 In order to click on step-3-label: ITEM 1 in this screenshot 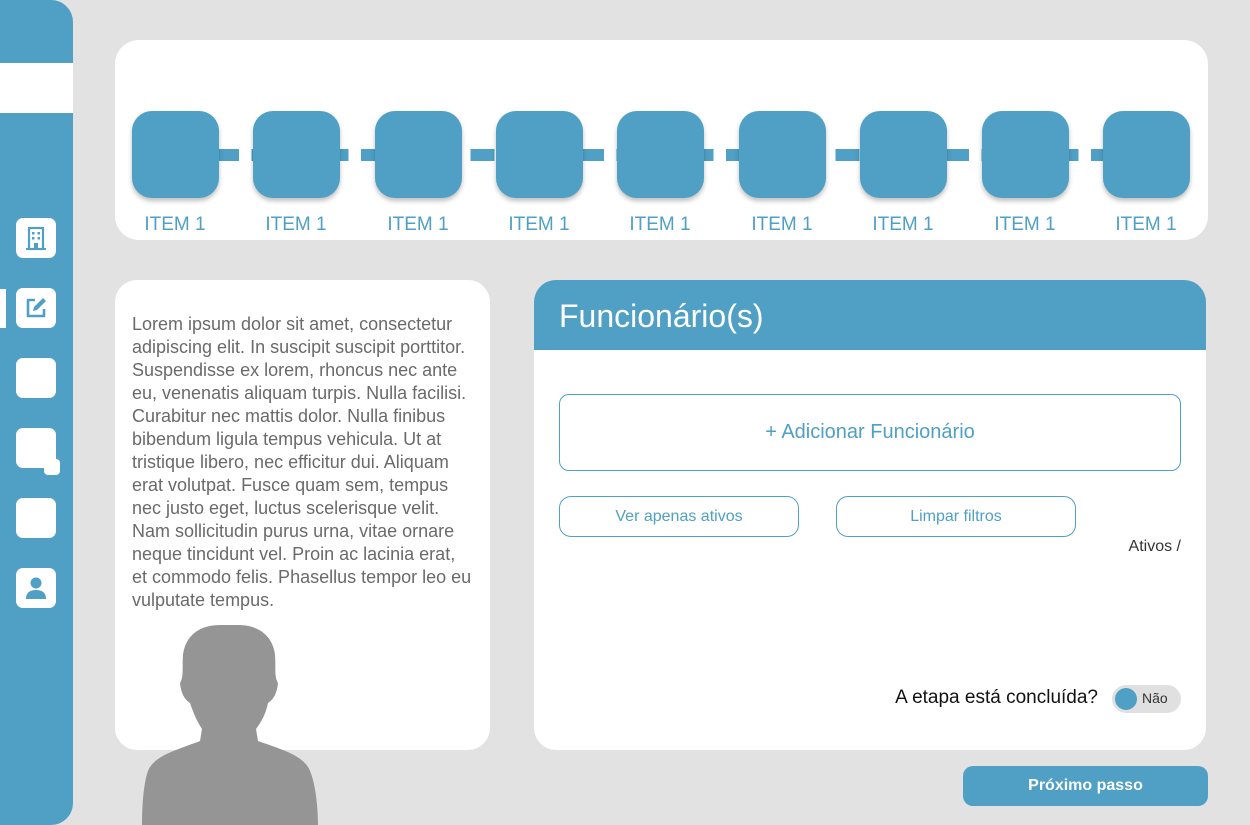, I will do `click(418, 224)`.